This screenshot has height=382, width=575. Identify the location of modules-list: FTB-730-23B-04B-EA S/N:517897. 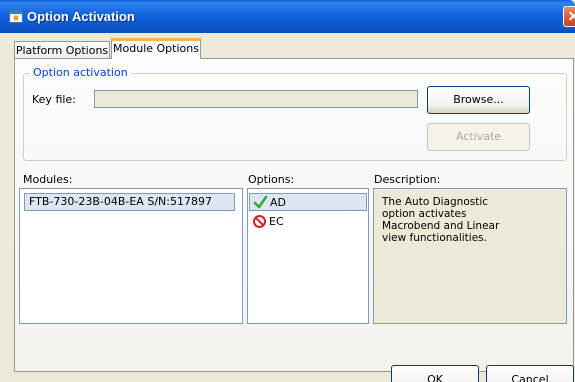
(131, 256).